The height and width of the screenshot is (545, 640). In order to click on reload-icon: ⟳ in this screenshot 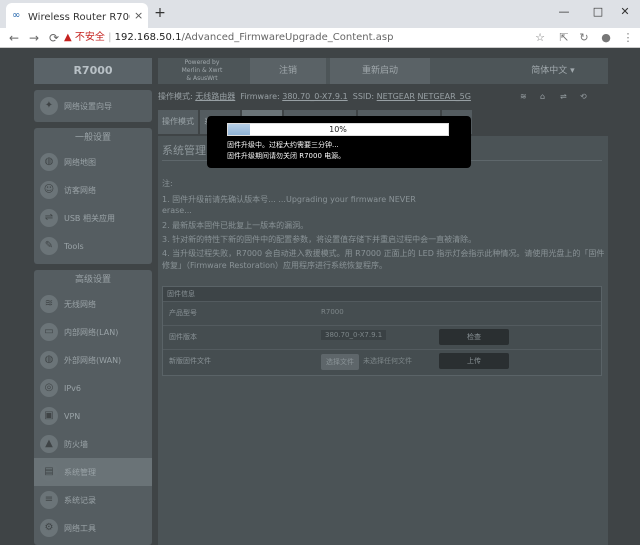, I will do `click(54, 38)`.